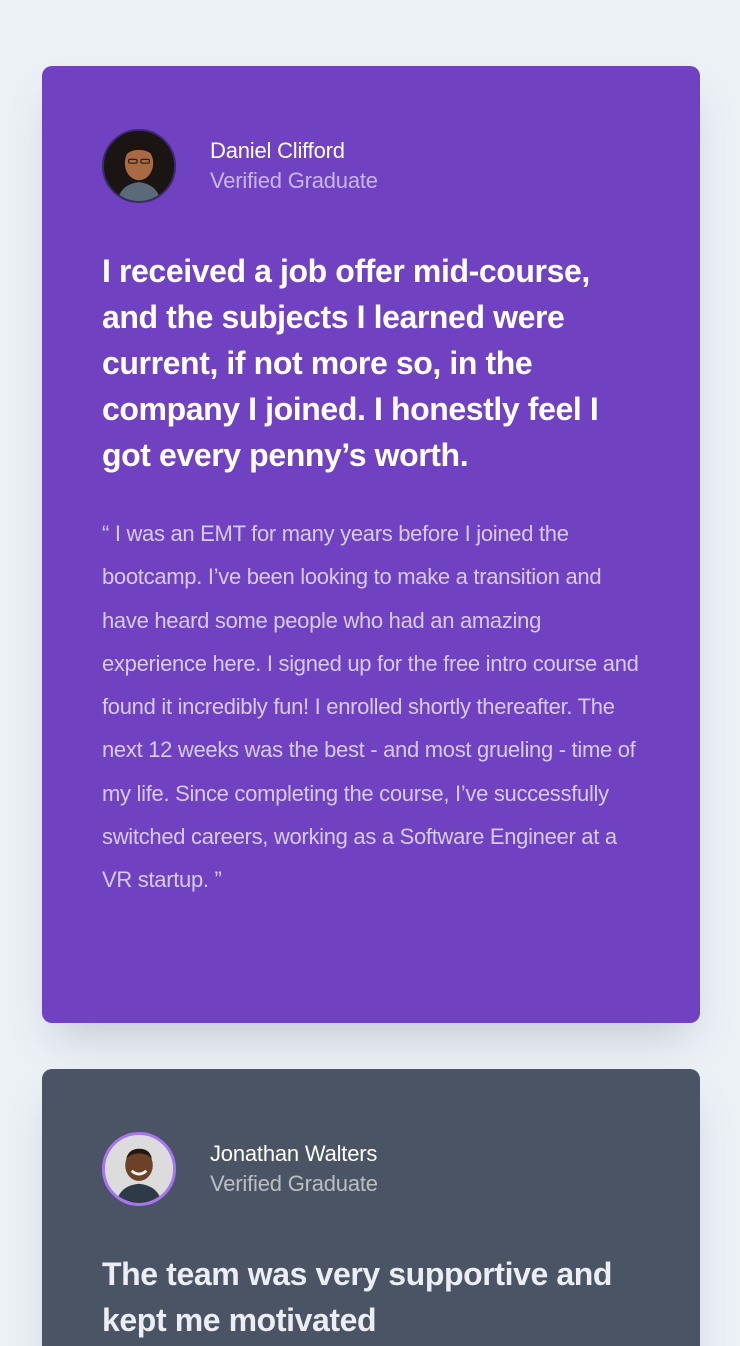 The image size is (740, 1346). I want to click on profile-text: Daniel Clifford Verified Graduate, so click(294, 166).